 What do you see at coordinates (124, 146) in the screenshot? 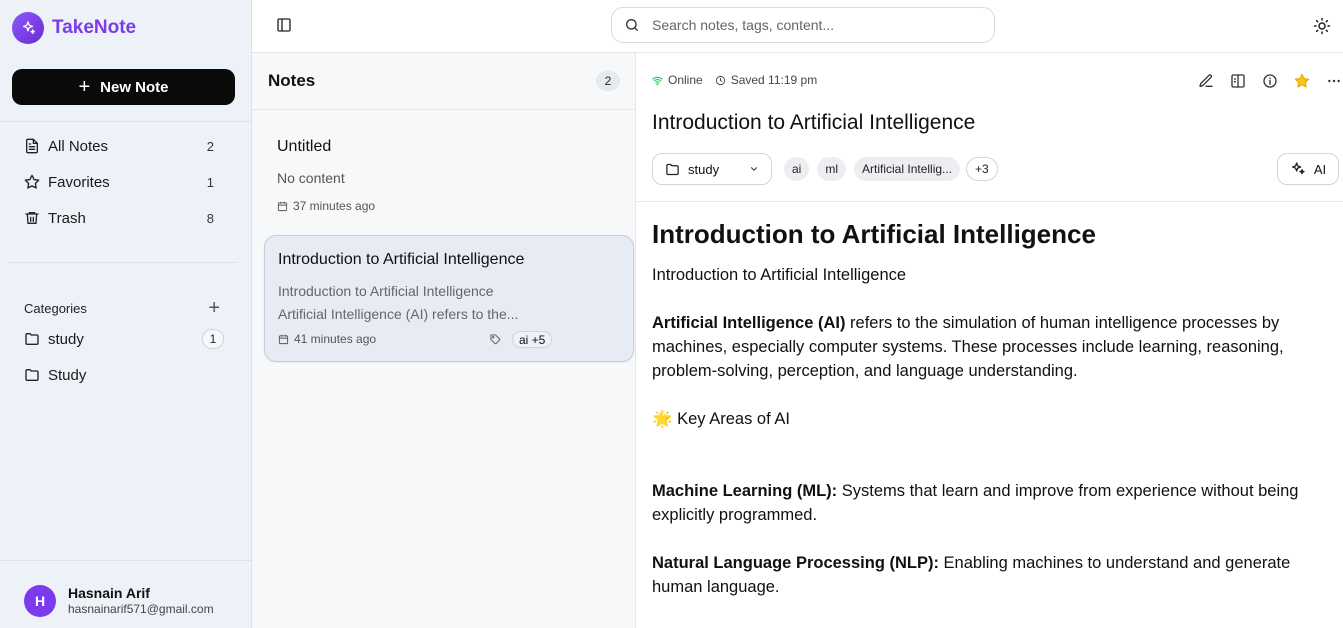
I see `nav-all-notes: All Notes 2` at bounding box center [124, 146].